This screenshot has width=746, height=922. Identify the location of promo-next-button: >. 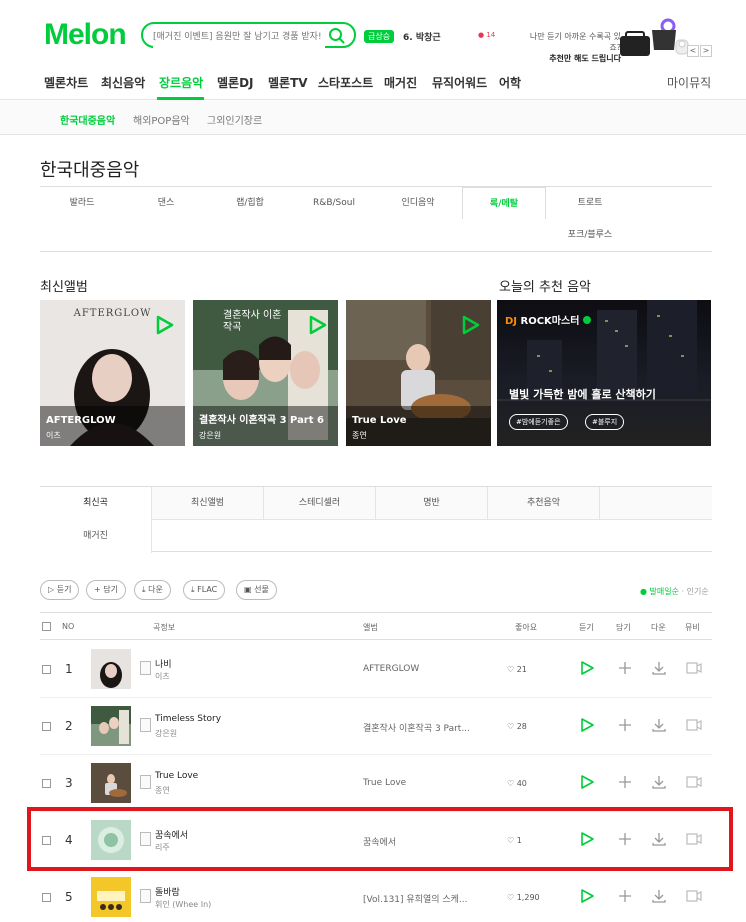
(706, 51).